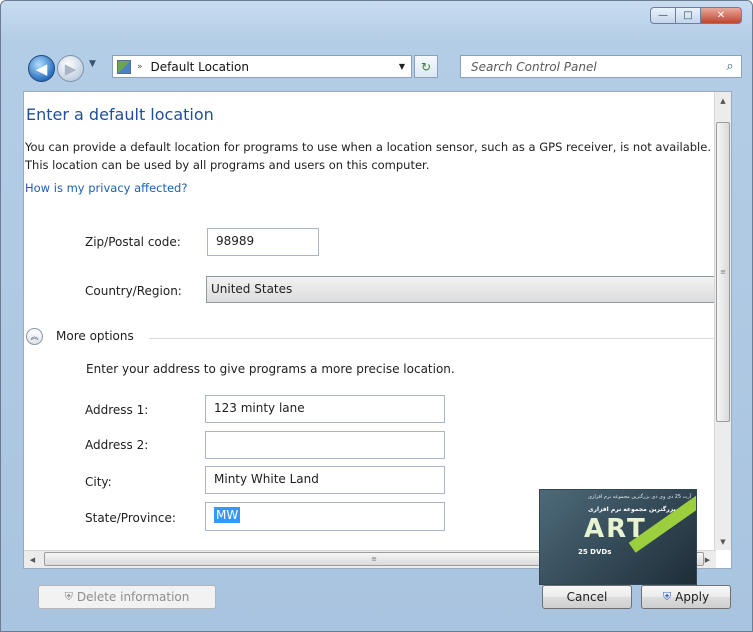 The width and height of the screenshot is (753, 632). I want to click on vertical-scroll-thumb: ≡, so click(723, 272).